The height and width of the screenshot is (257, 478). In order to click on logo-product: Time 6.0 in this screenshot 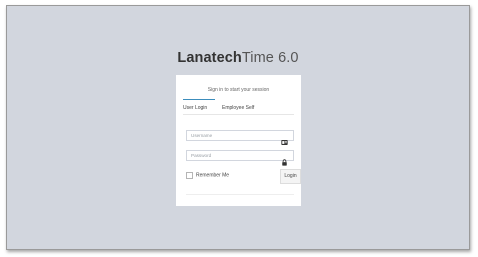, I will do `click(270, 58)`.